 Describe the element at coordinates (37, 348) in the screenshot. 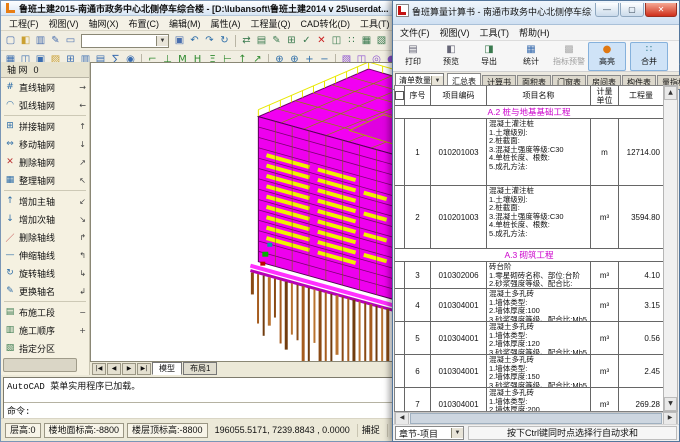

I see `sidebar-item-label: 指定分区` at that location.